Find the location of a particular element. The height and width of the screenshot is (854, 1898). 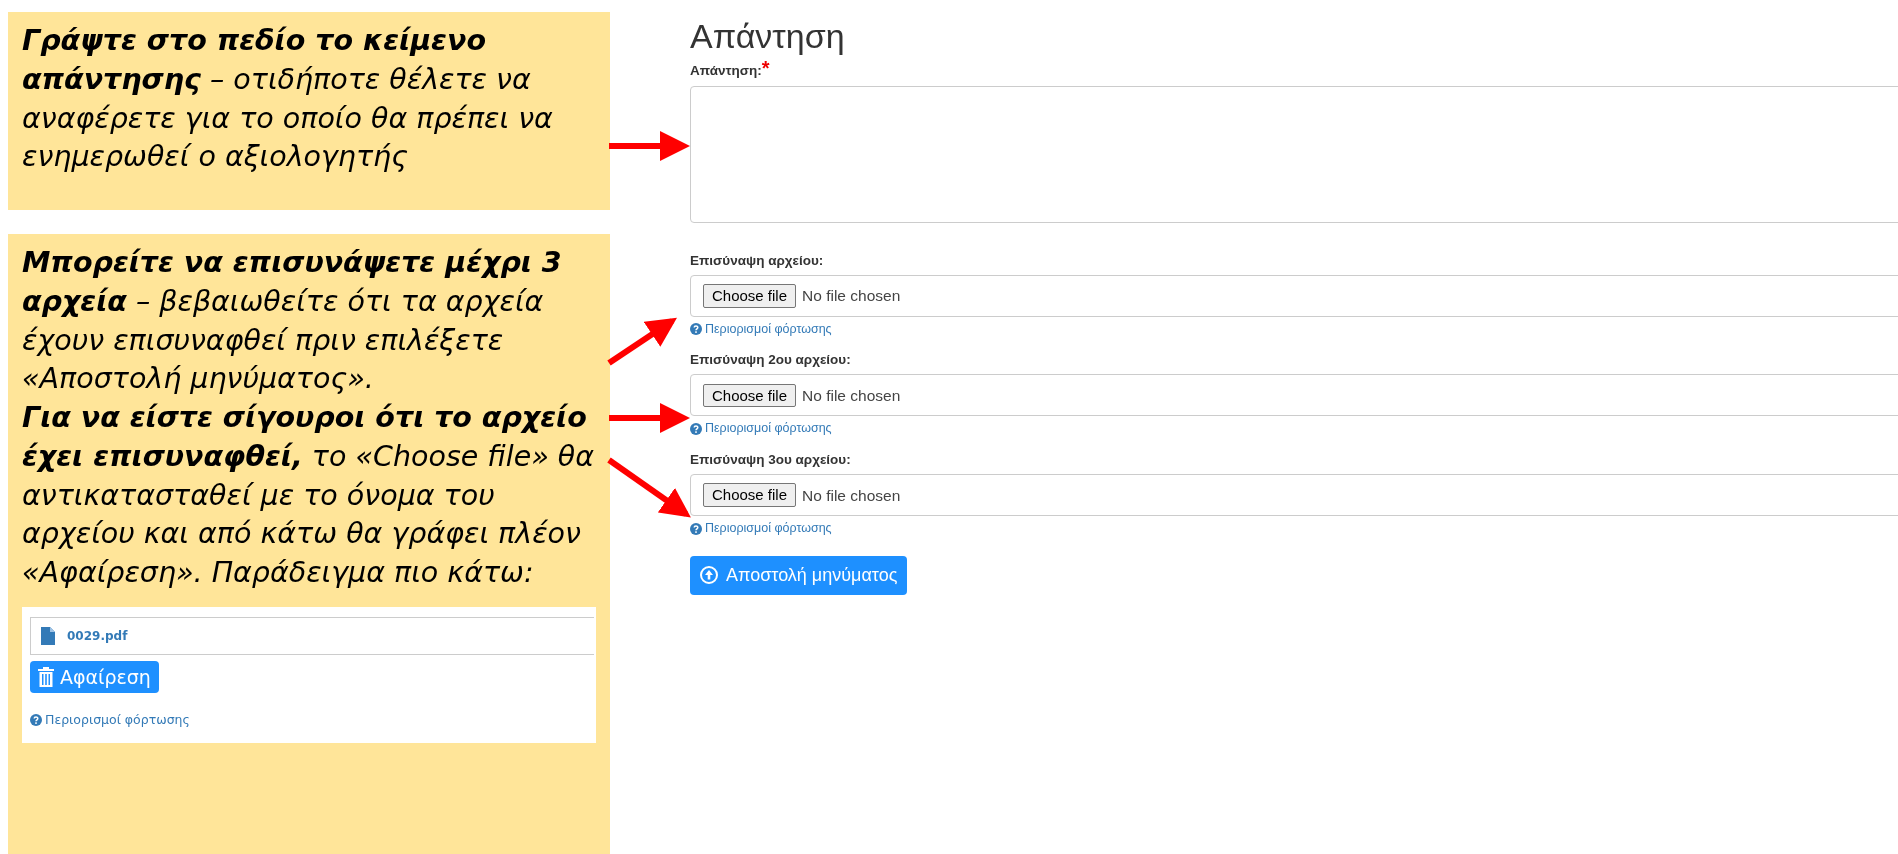

field-label: Απάντηση: is located at coordinates (726, 71).